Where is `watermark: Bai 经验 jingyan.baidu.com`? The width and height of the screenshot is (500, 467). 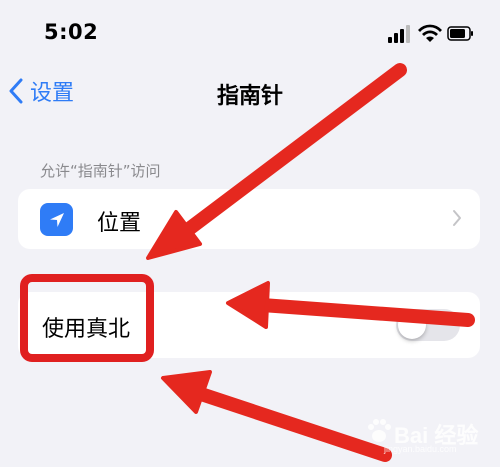
watermark: Bai 经验 jingyan.baidu.com is located at coordinates (425, 435).